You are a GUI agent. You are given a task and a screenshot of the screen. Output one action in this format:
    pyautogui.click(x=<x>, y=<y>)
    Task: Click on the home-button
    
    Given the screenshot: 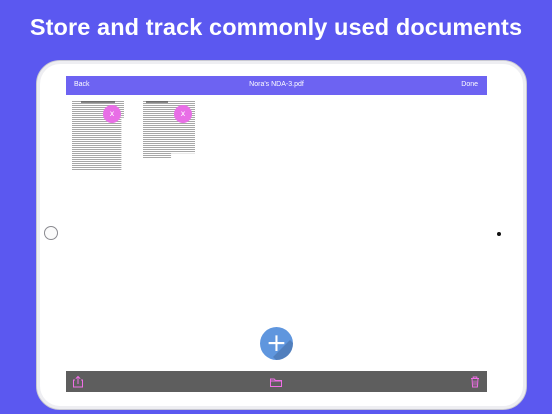 What is the action you would take?
    pyautogui.click(x=51, y=233)
    